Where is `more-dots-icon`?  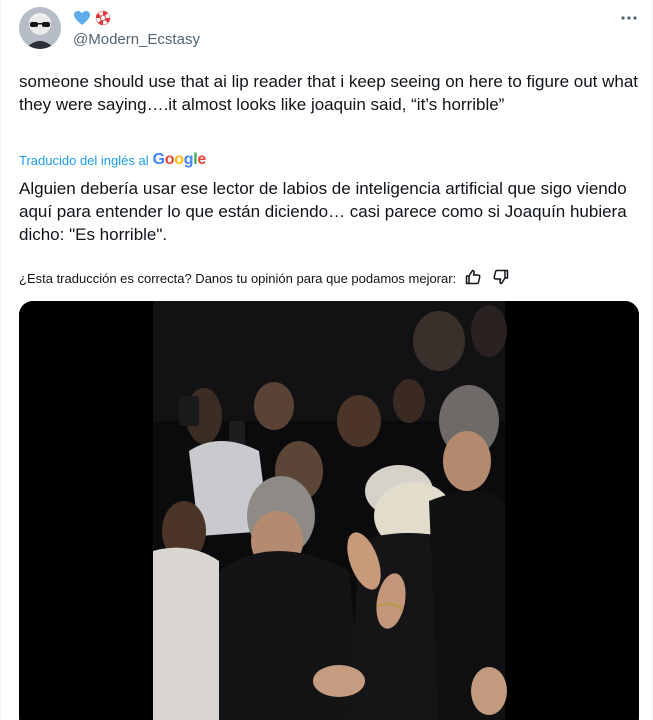
more-dots-icon is located at coordinates (629, 17).